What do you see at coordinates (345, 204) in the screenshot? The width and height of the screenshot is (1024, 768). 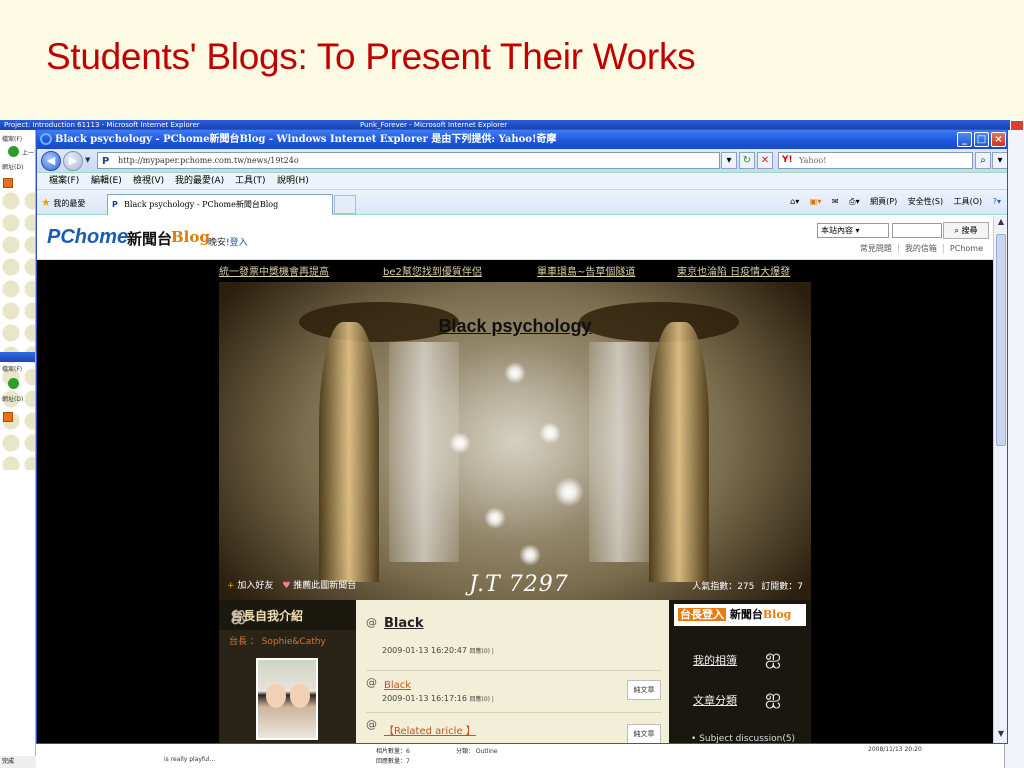 I see `new-tab-button` at bounding box center [345, 204].